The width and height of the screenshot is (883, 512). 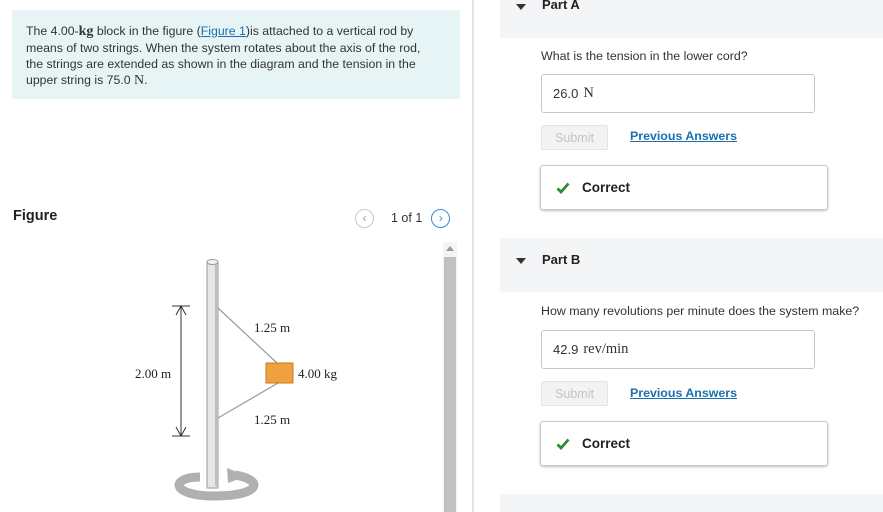 What do you see at coordinates (450, 248) in the screenshot?
I see `scroll-up-icon` at bounding box center [450, 248].